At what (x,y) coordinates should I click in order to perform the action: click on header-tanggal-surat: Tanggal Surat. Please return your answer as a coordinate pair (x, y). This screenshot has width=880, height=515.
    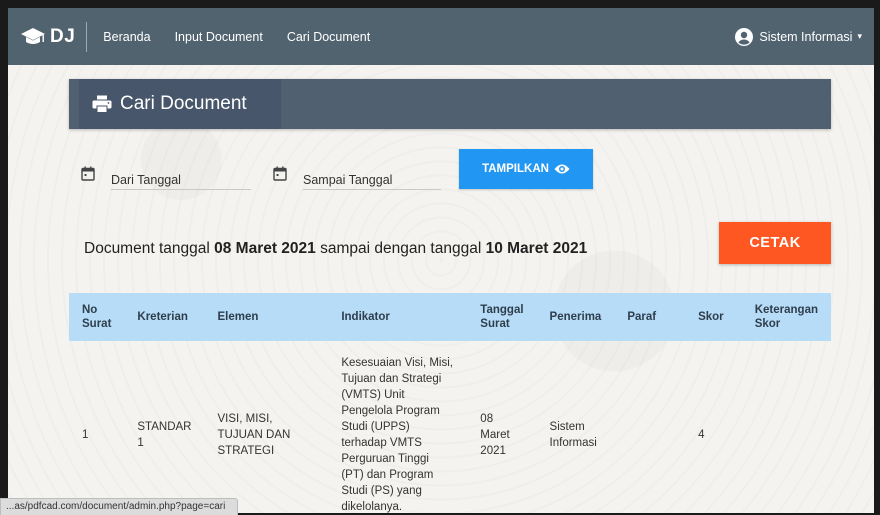
    Looking at the image, I should click on (502, 317).